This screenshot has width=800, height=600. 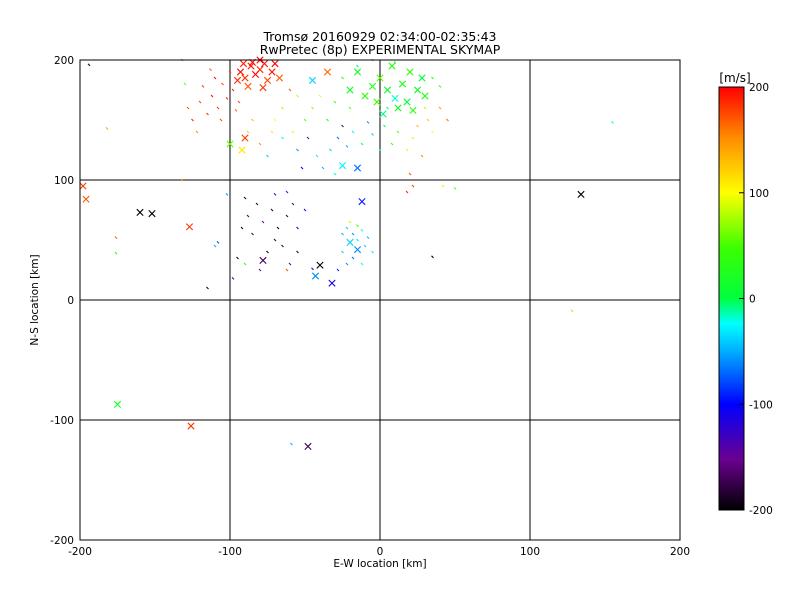 I want to click on y-tick-label: 100, so click(x=64, y=181).